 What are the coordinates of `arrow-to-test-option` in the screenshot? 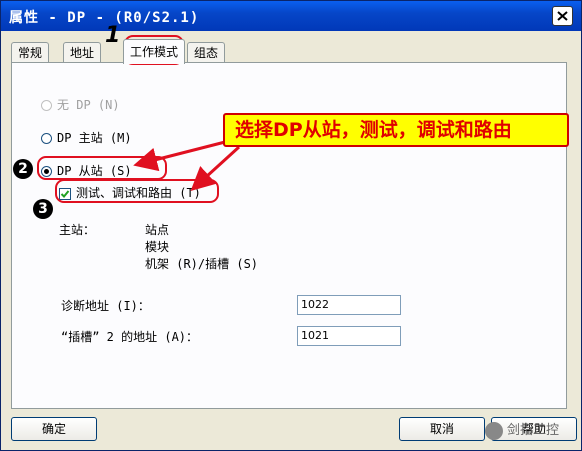 It's located at (215, 168).